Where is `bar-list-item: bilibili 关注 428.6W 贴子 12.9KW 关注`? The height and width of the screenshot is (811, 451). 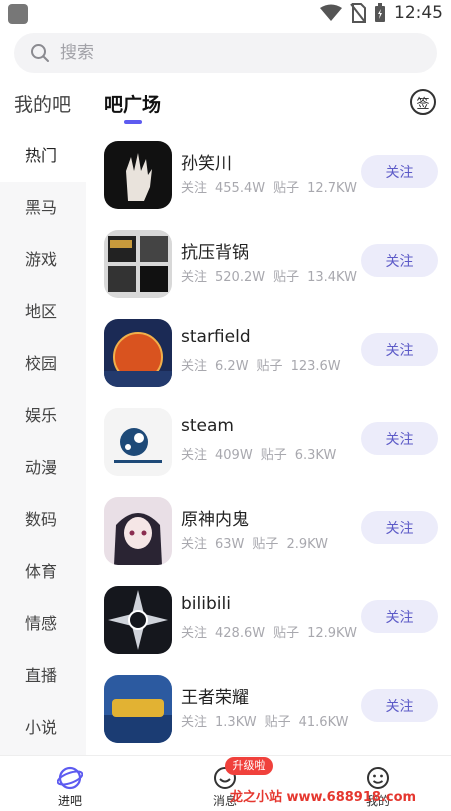
bar-list-item: bilibili 关注 428.6W 贴子 12.9KW 关注 is located at coordinates (272, 622).